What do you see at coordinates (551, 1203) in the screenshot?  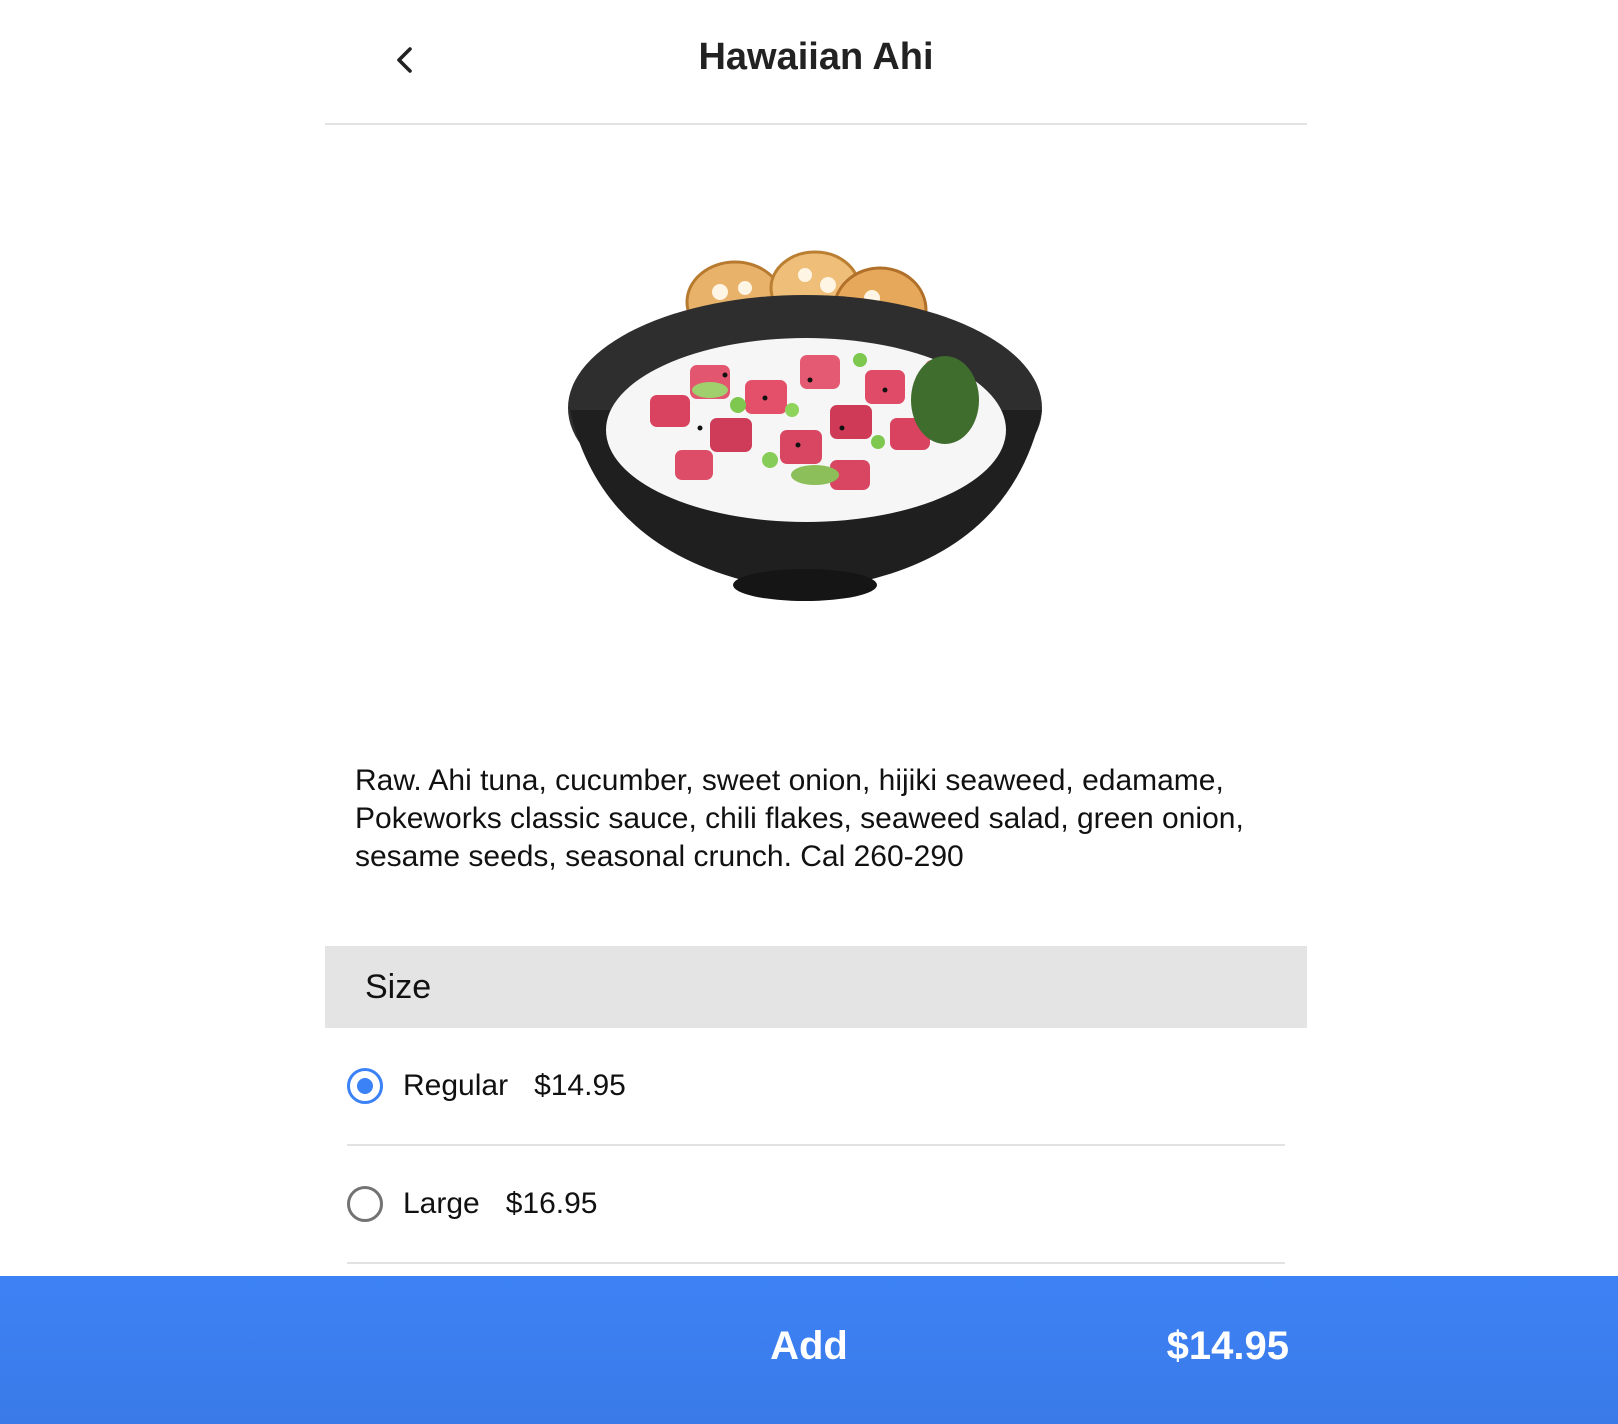 I see `size-option-price: $16.95` at bounding box center [551, 1203].